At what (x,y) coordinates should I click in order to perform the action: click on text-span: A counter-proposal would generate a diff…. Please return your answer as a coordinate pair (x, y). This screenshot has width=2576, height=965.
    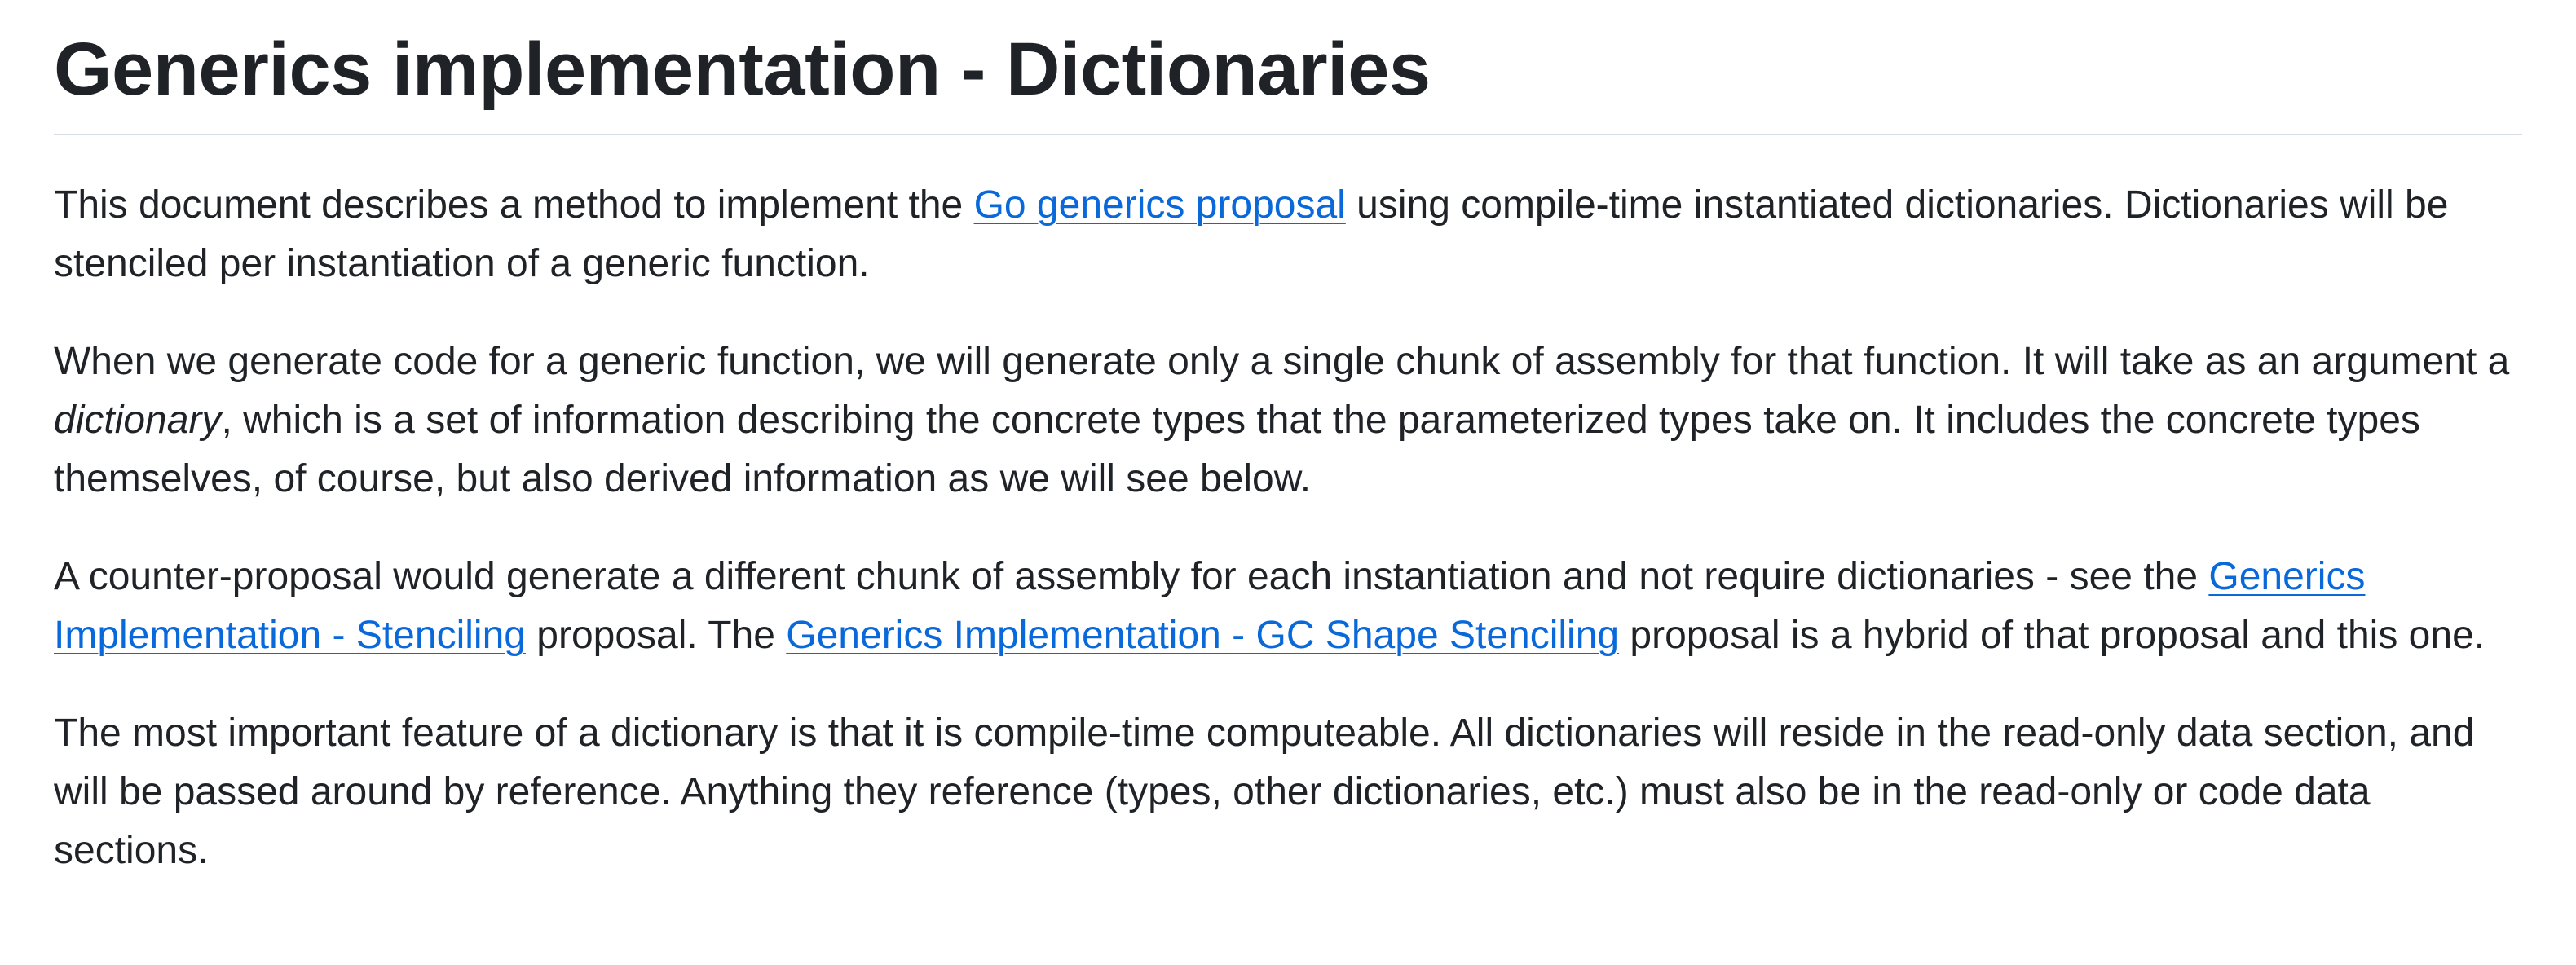
    Looking at the image, I should click on (1131, 576).